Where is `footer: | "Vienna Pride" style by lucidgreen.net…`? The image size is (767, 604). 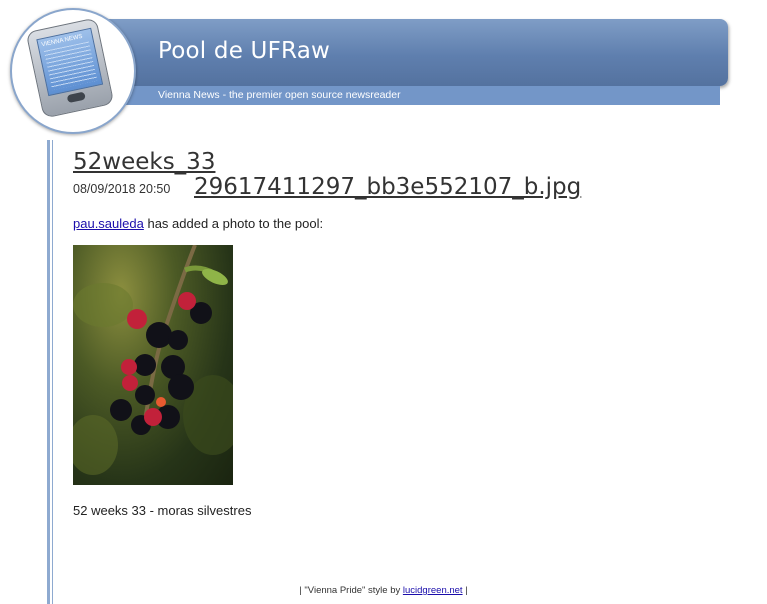
footer: | "Vienna Pride" style by lucidgreen.net… is located at coordinates (383, 590).